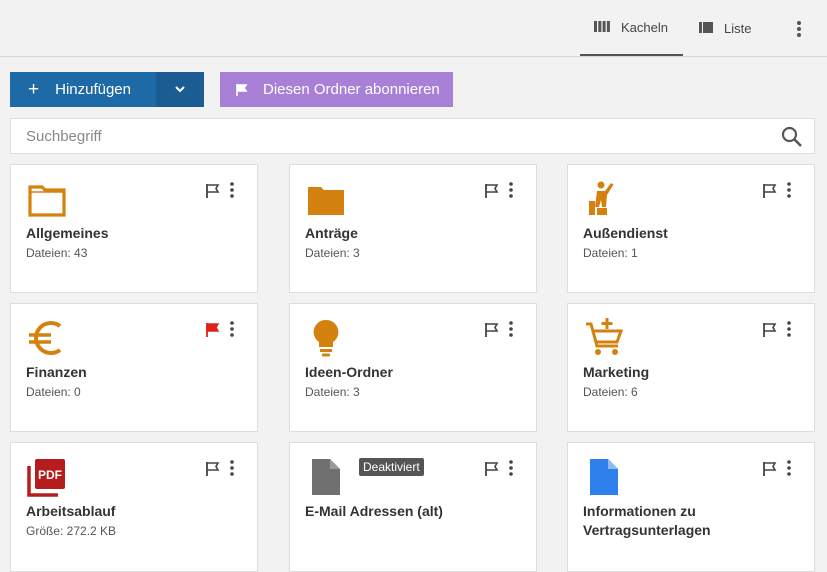 The image size is (827, 572). What do you see at coordinates (34, 89) in the screenshot?
I see `plus-icon: +` at bounding box center [34, 89].